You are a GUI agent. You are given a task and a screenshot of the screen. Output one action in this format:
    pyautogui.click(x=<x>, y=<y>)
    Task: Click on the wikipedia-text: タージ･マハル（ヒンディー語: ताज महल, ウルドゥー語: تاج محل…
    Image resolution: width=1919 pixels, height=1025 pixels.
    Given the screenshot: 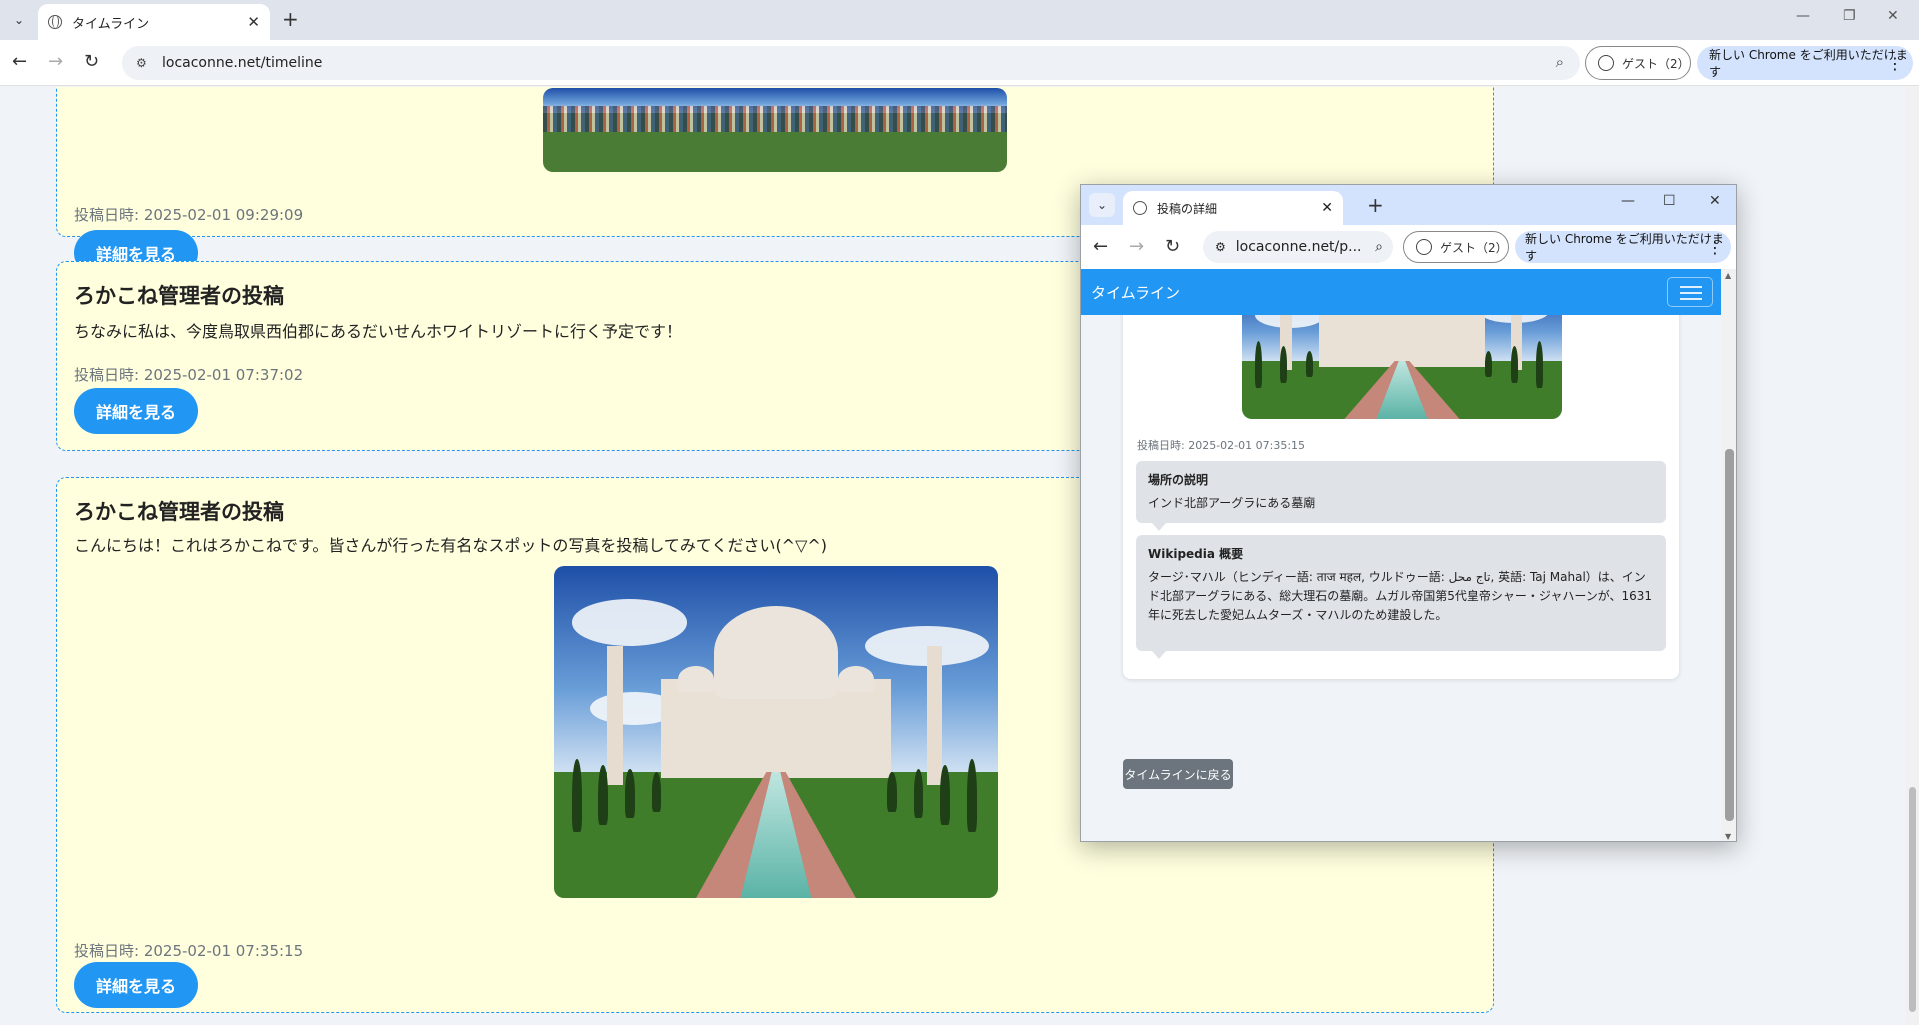 What is the action you would take?
    pyautogui.click(x=1400, y=596)
    